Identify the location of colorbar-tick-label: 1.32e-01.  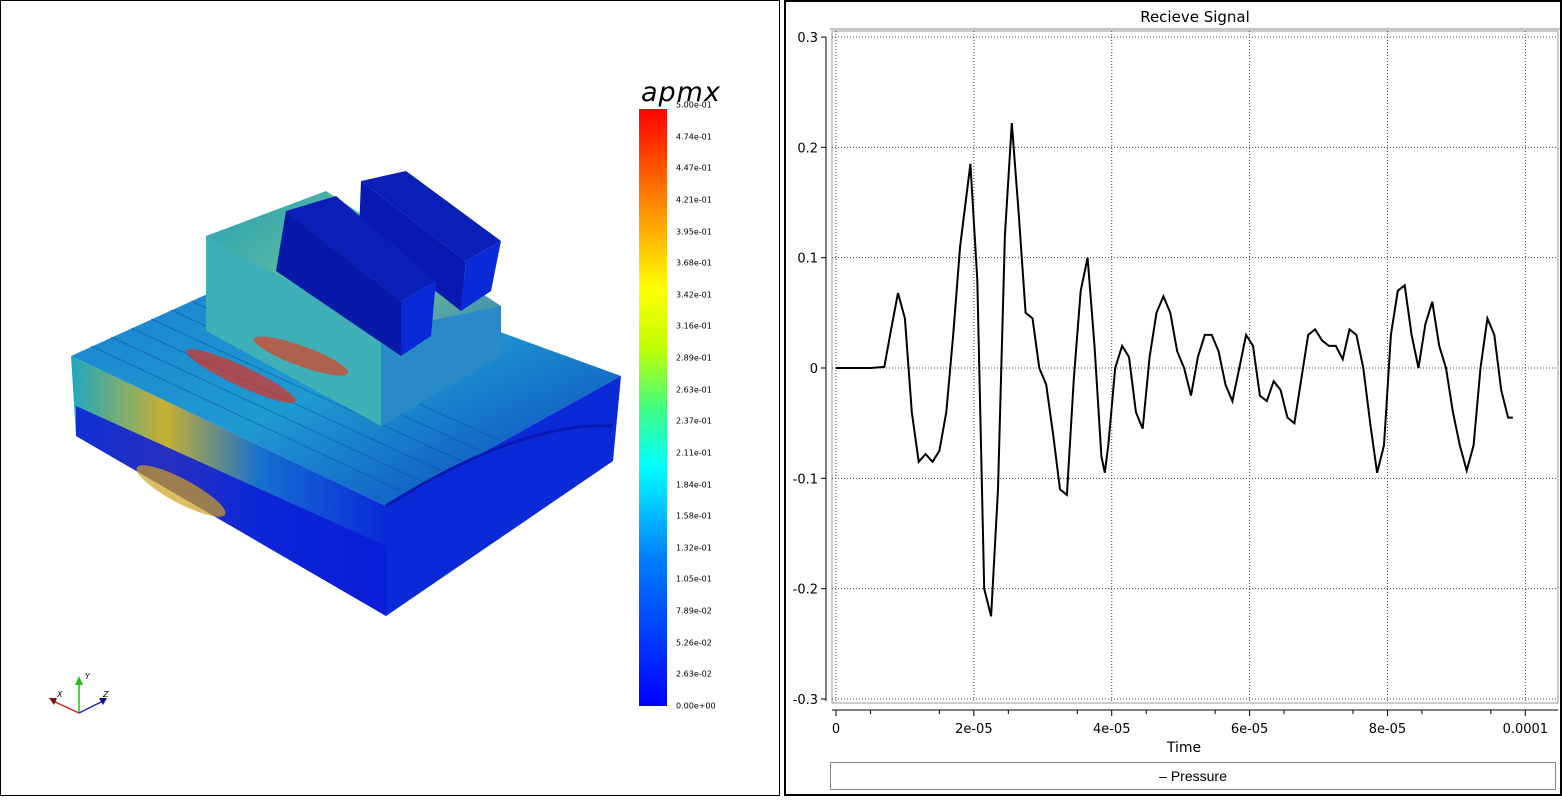
(694, 548).